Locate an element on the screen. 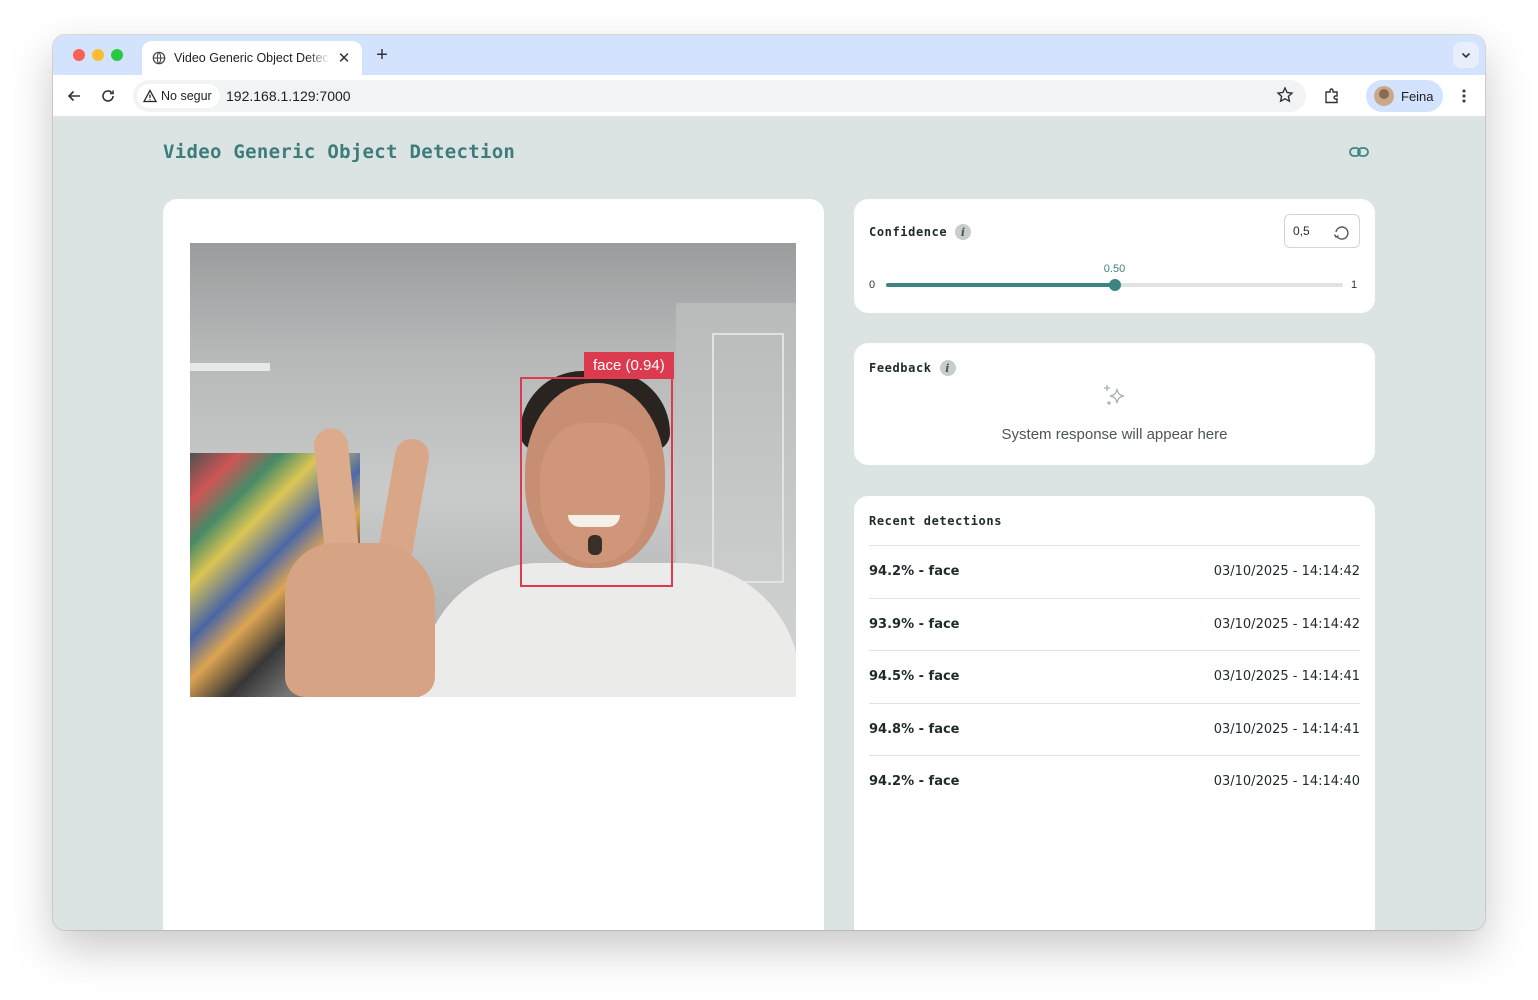 The image size is (1538, 1000). security-label: No segur is located at coordinates (186, 96).